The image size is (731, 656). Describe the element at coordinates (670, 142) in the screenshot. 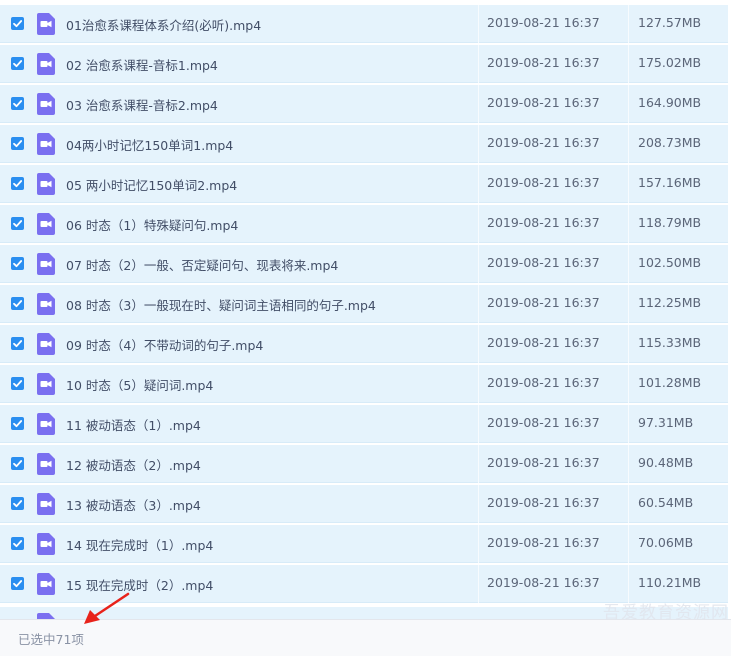

I see `file-size: 208.73MB` at that location.